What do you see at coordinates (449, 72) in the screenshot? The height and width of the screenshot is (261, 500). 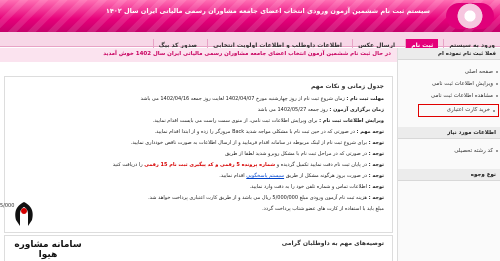 I see `sidebar-item-home: صفحه اصلی` at bounding box center [449, 72].